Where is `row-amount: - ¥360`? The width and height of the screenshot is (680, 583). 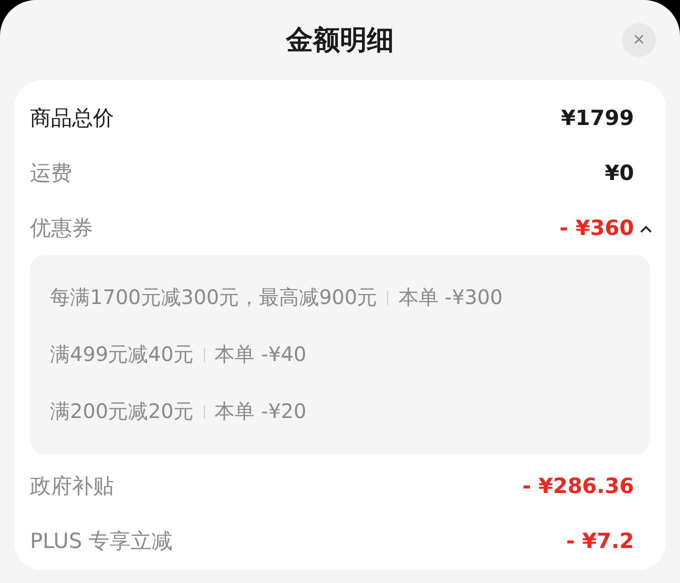
row-amount: - ¥360 is located at coordinates (597, 228).